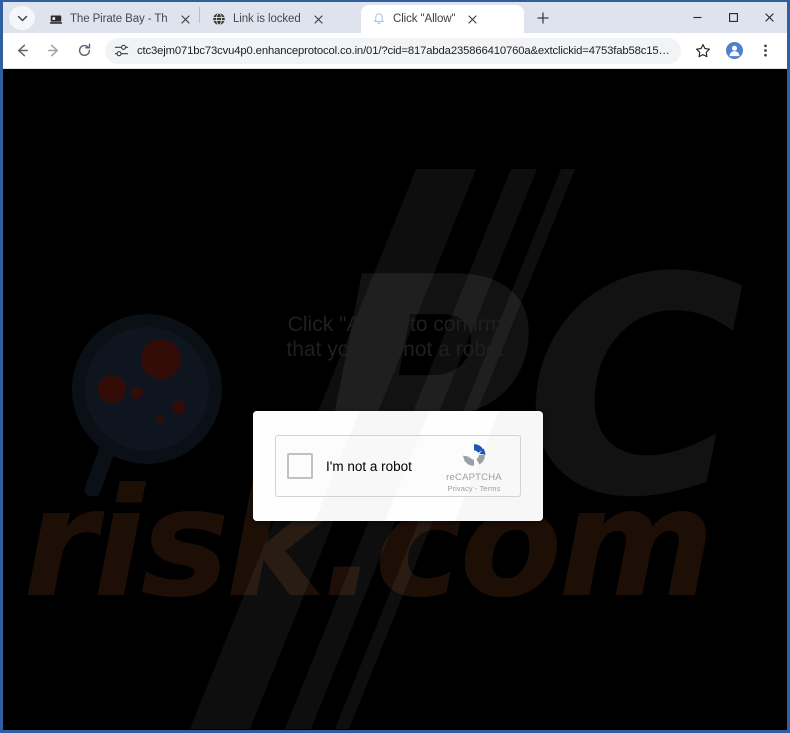 The height and width of the screenshot is (733, 790). Describe the element at coordinates (121, 50) in the screenshot. I see `tune-settings-icon` at that location.